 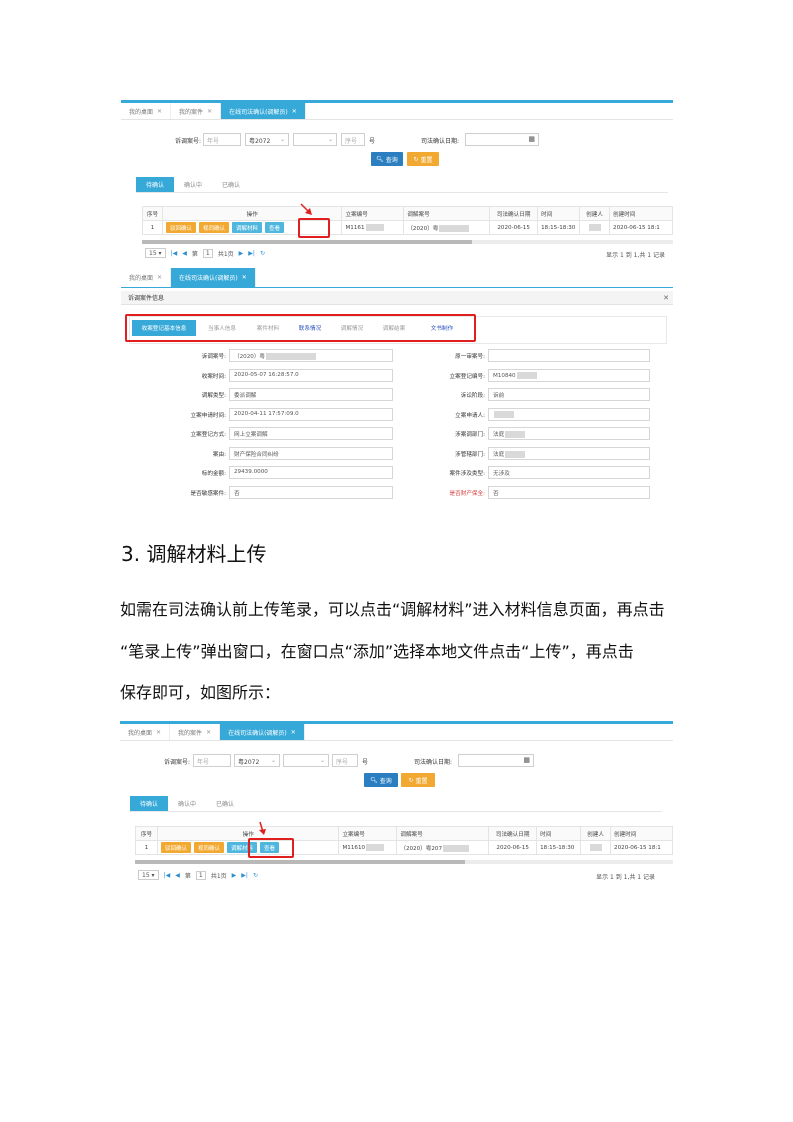 What do you see at coordinates (569, 472) in the screenshot?
I see `field-value: 无涉及` at bounding box center [569, 472].